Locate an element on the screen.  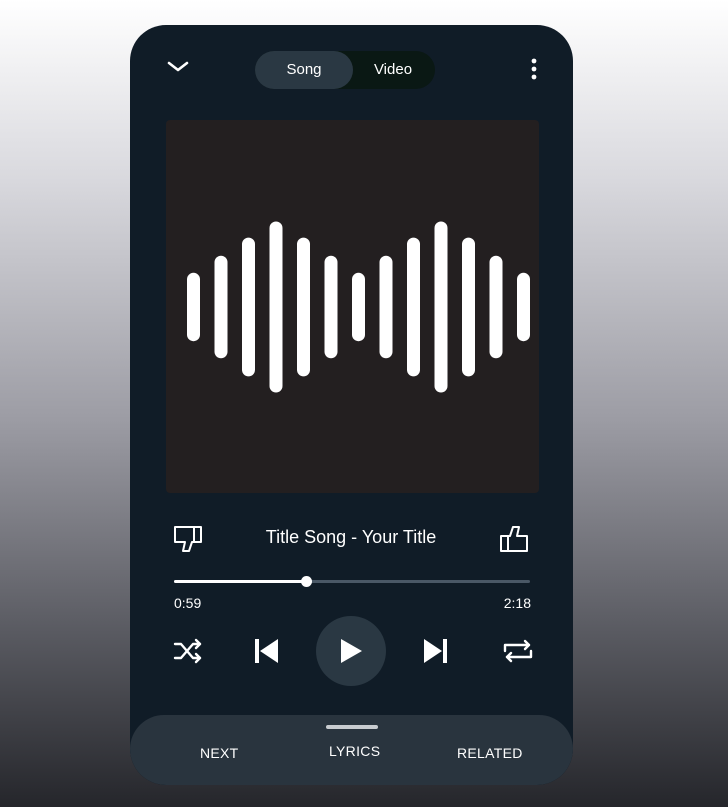
now-playing-row: Title Song - Your Title is located at coordinates (351, 539).